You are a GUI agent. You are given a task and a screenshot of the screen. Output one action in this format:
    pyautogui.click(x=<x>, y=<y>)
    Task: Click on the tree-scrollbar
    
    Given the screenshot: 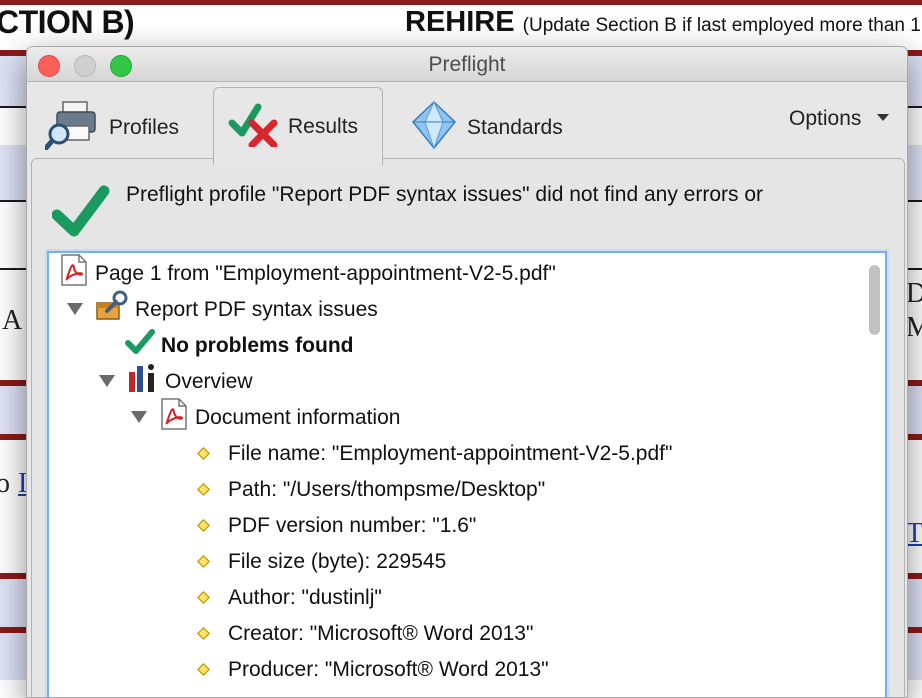 What is the action you would take?
    pyautogui.click(x=874, y=478)
    